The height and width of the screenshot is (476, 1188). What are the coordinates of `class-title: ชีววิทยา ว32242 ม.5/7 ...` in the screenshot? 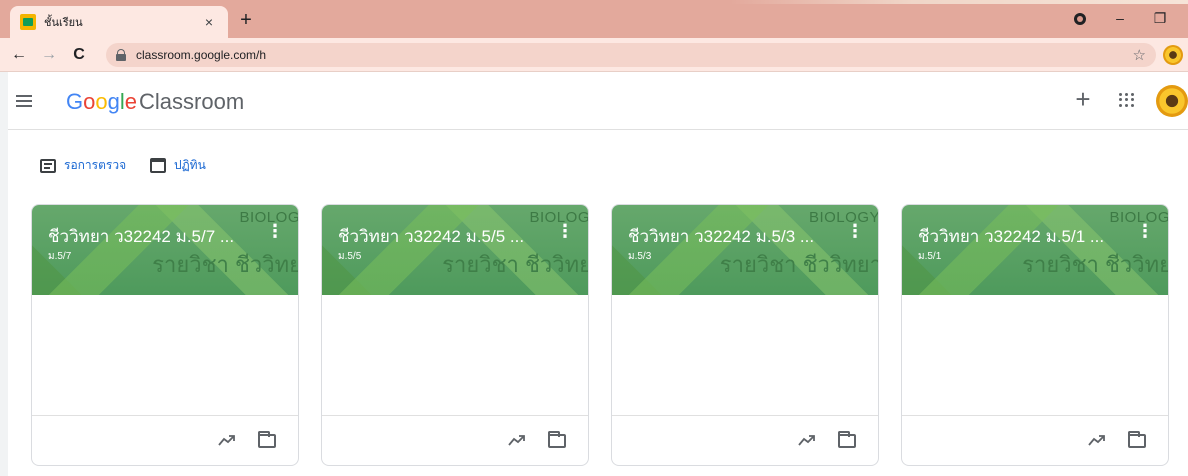 It's located at (148, 236).